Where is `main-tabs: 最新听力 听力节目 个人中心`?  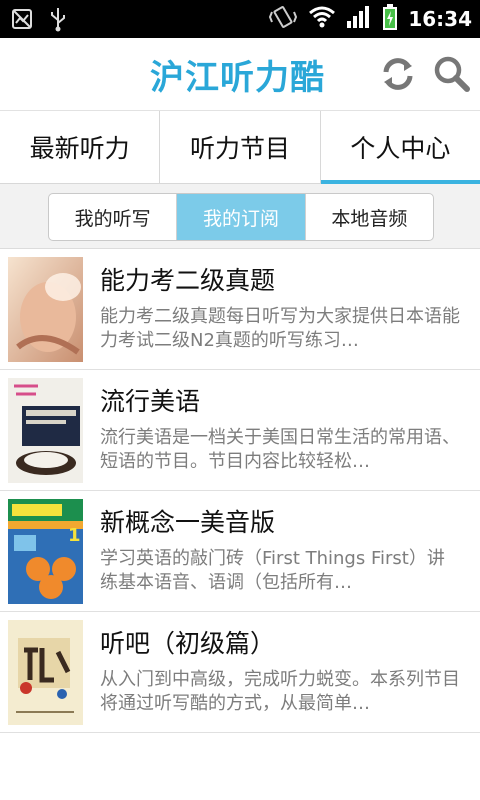 main-tabs: 最新听力 听力节目 个人中心 is located at coordinates (240, 147).